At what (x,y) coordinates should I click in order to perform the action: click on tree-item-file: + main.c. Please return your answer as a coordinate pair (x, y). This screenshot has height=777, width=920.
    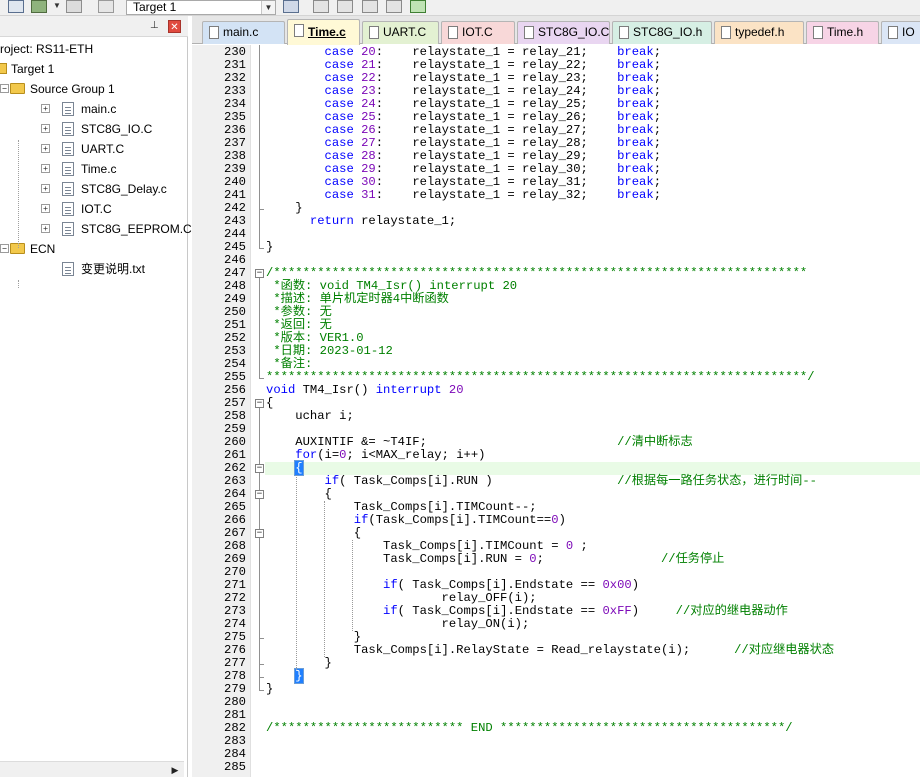
    Looking at the image, I should click on (92, 109).